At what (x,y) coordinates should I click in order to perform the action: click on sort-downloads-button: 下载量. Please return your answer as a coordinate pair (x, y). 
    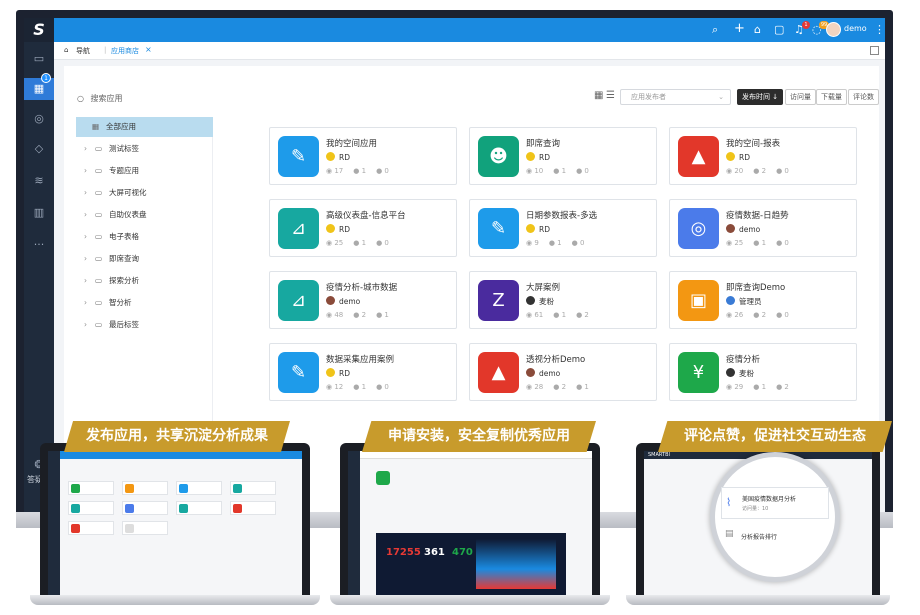
    Looking at the image, I should click on (831, 97).